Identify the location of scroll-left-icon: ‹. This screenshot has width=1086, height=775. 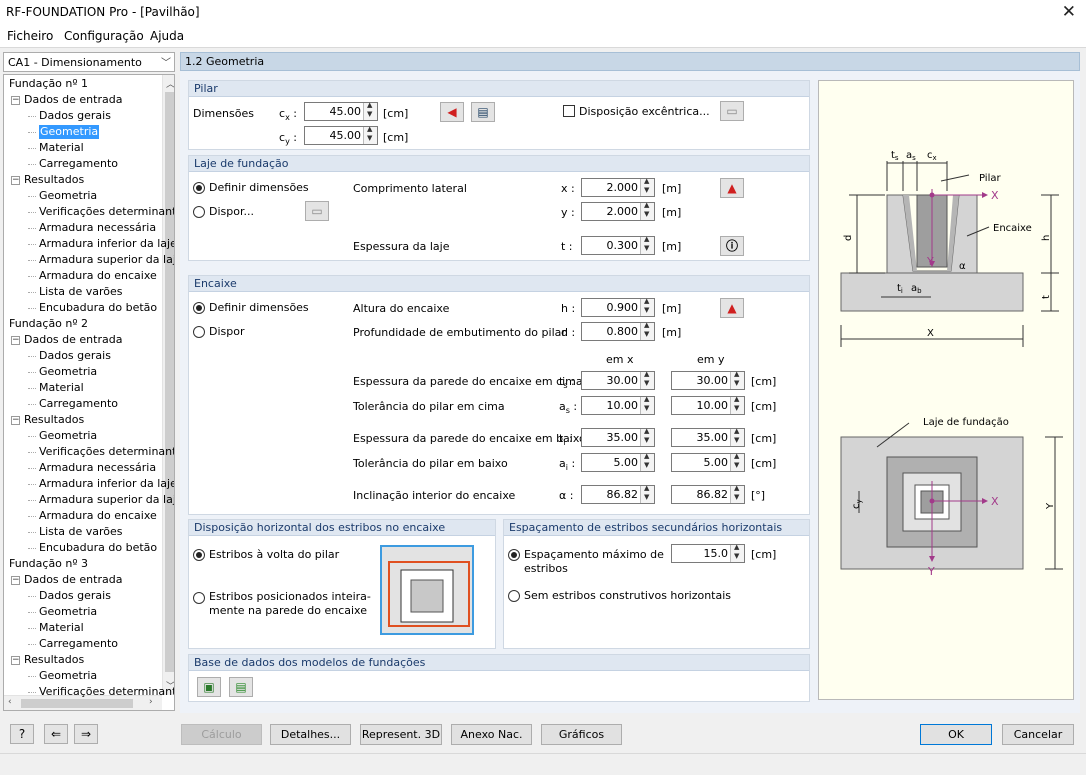
(10, 702).